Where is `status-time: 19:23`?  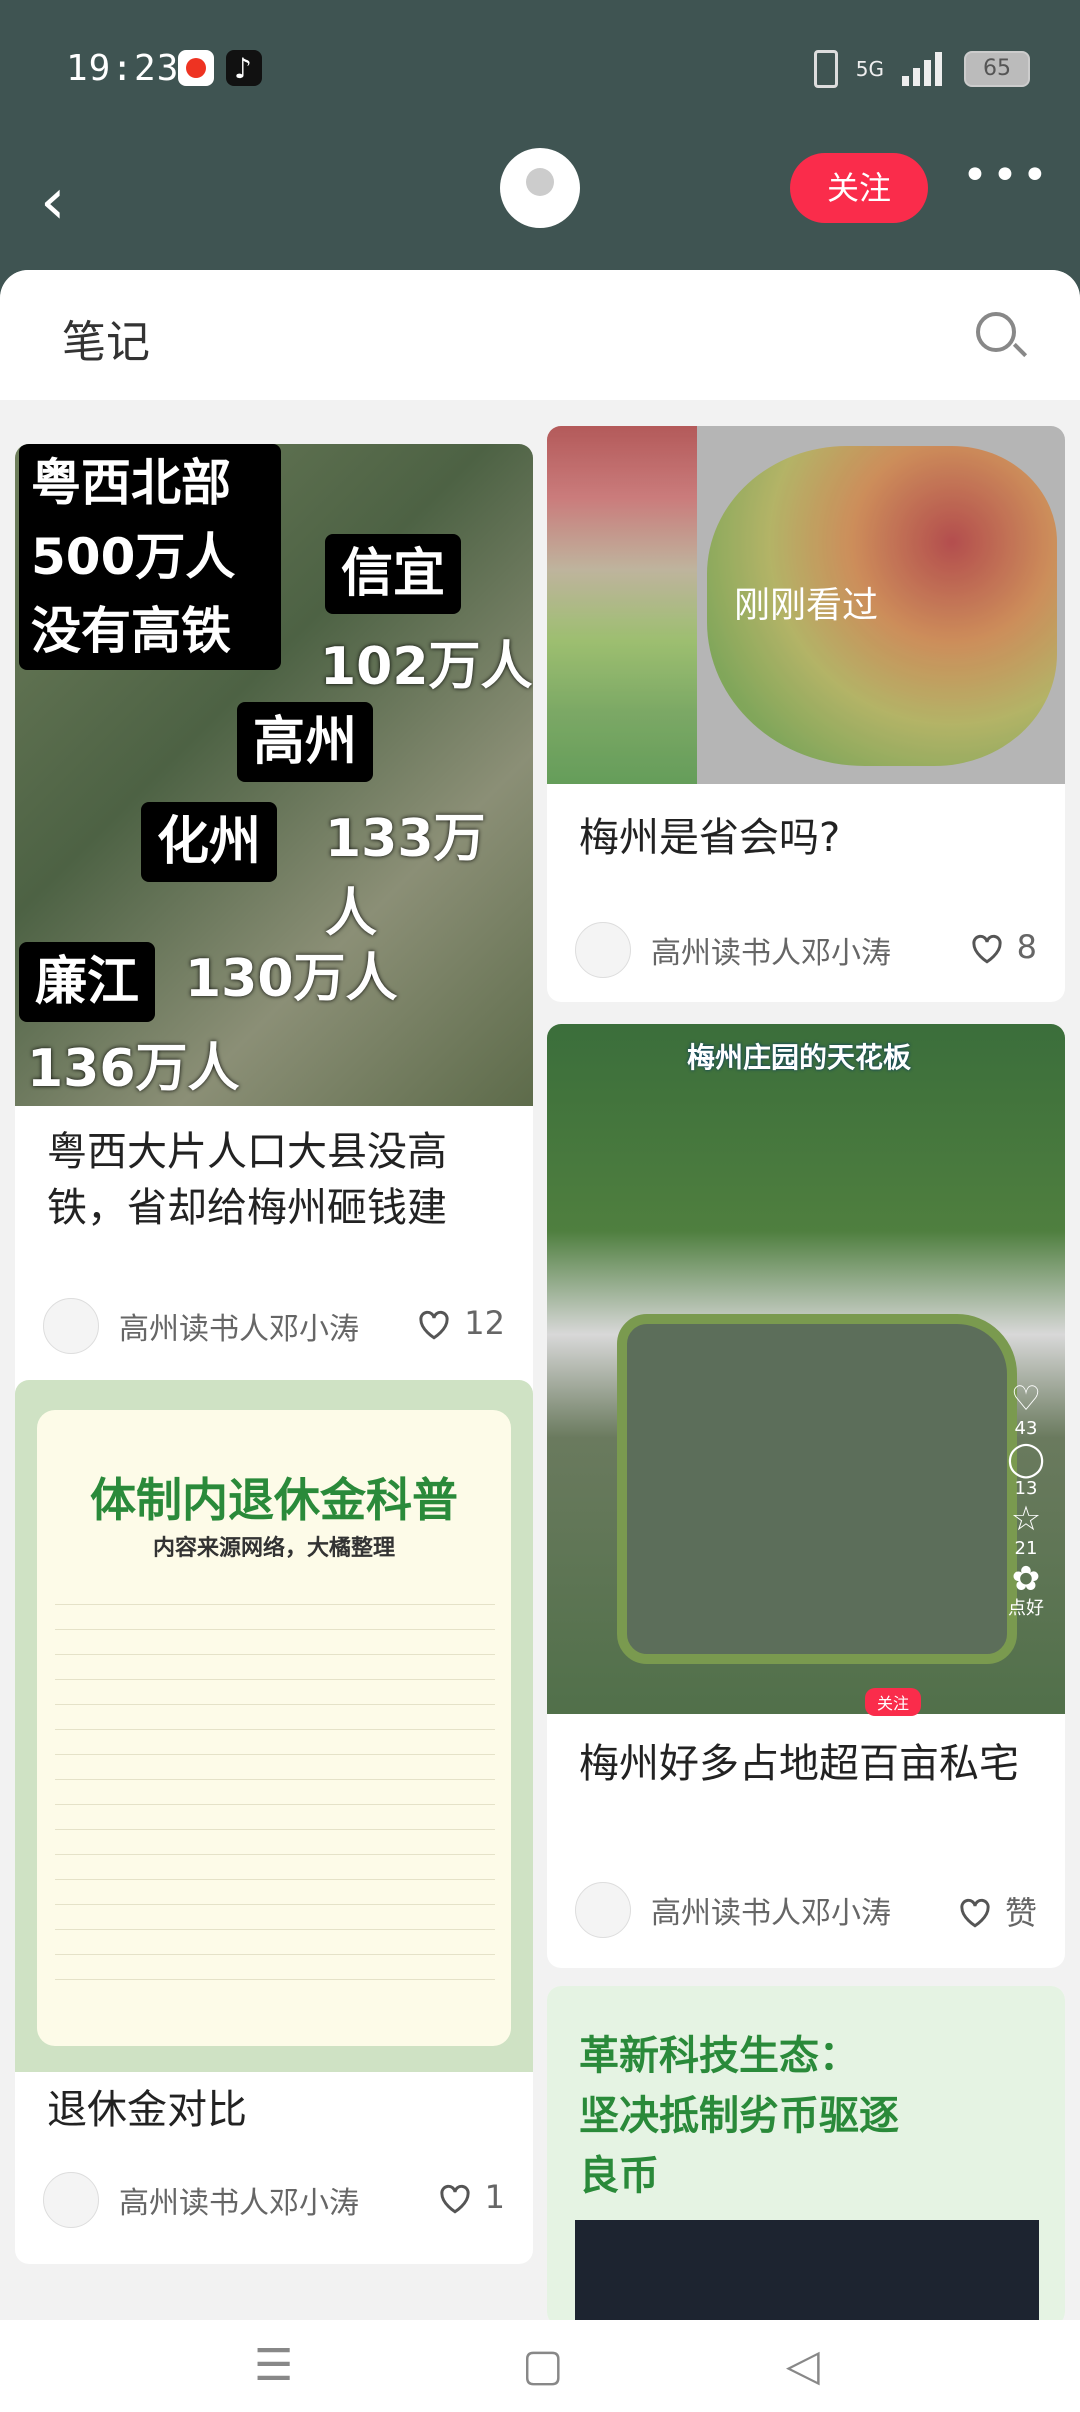
status-time: 19:23 is located at coordinates (123, 68).